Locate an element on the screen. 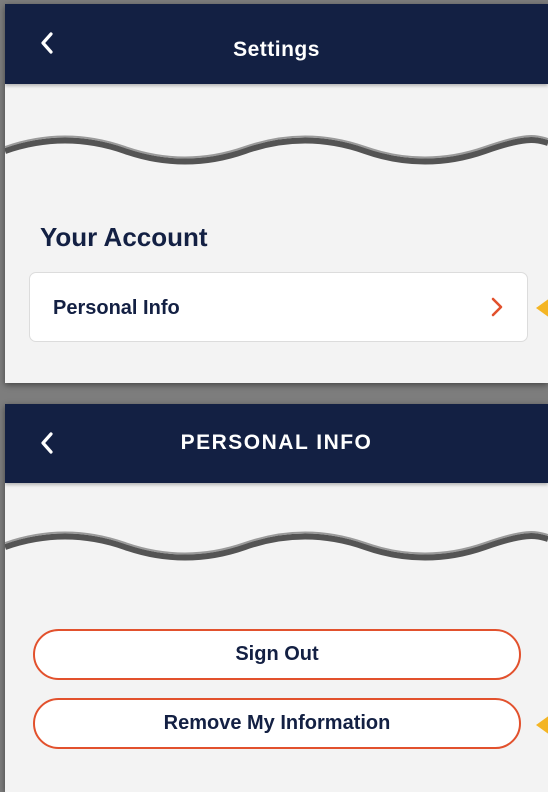 The image size is (548, 792). personal-info-header: PERSONAL INFO is located at coordinates (276, 443).